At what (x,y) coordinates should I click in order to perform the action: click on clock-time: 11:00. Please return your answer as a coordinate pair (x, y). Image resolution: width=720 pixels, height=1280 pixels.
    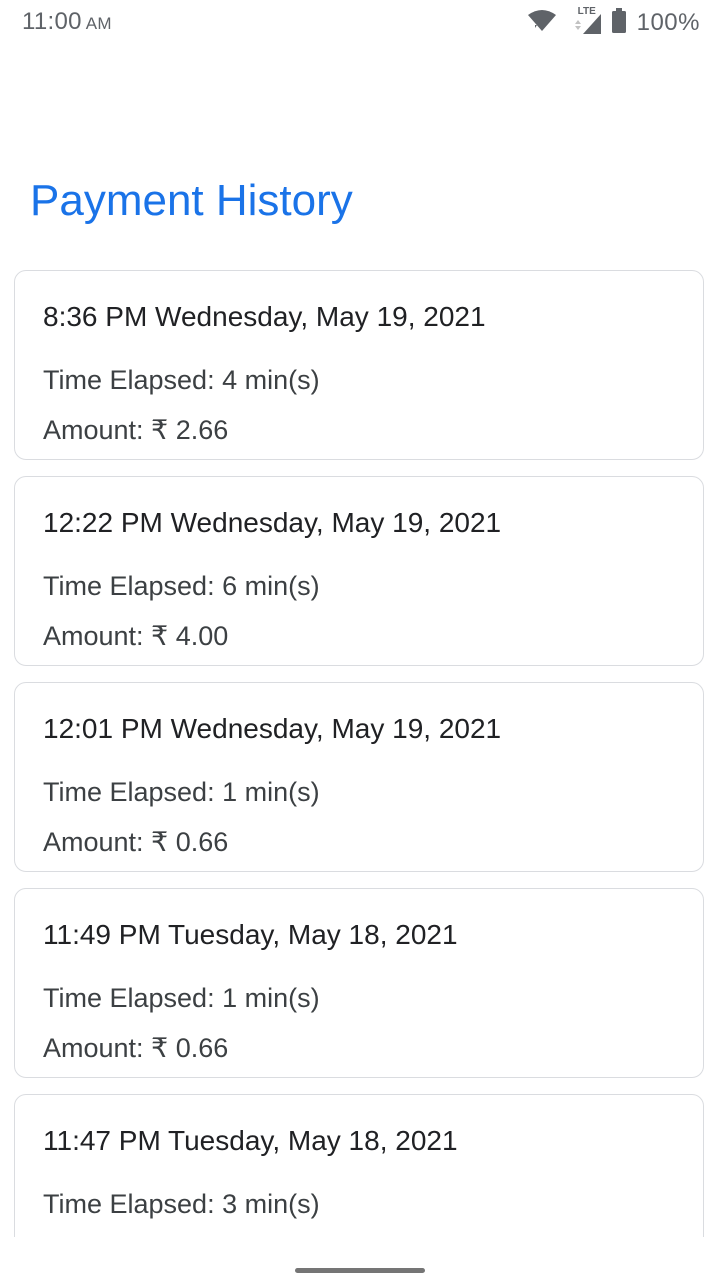
    Looking at the image, I should click on (52, 21).